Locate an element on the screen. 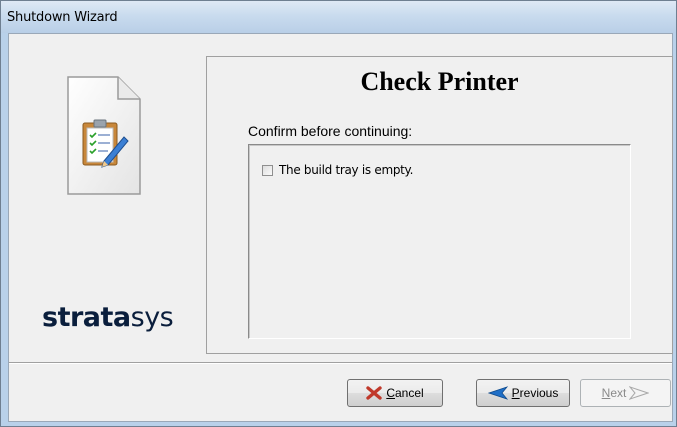 Image resolution: width=677 pixels, height=427 pixels. build-tray-checkbox is located at coordinates (267, 170).